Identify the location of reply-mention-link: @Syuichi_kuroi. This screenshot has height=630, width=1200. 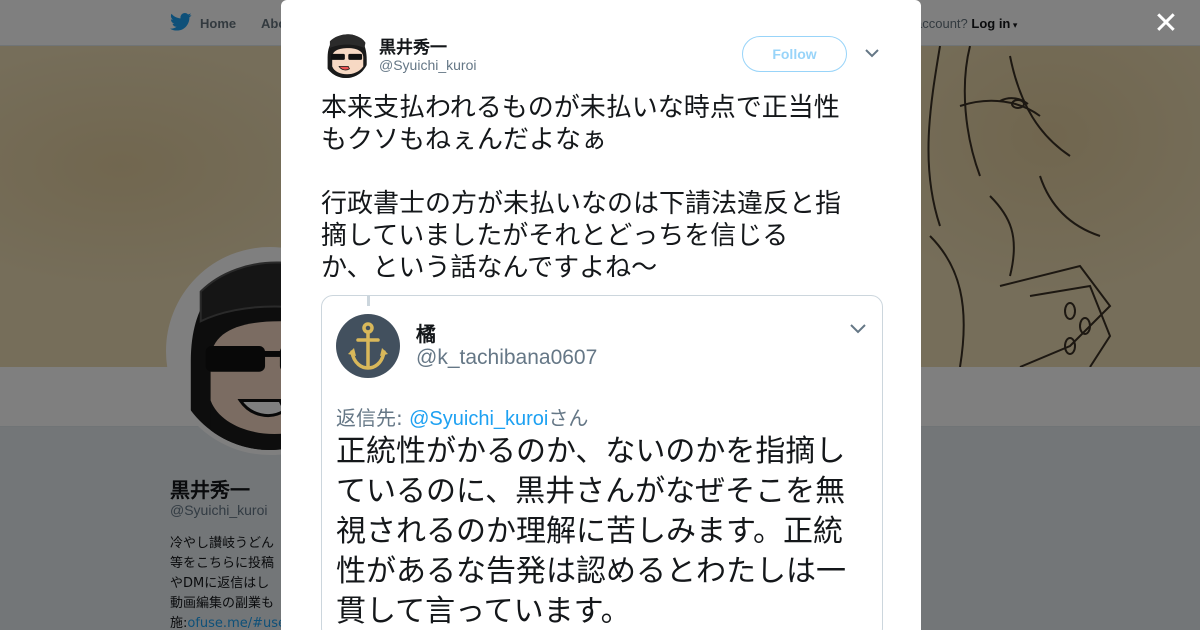
(478, 419).